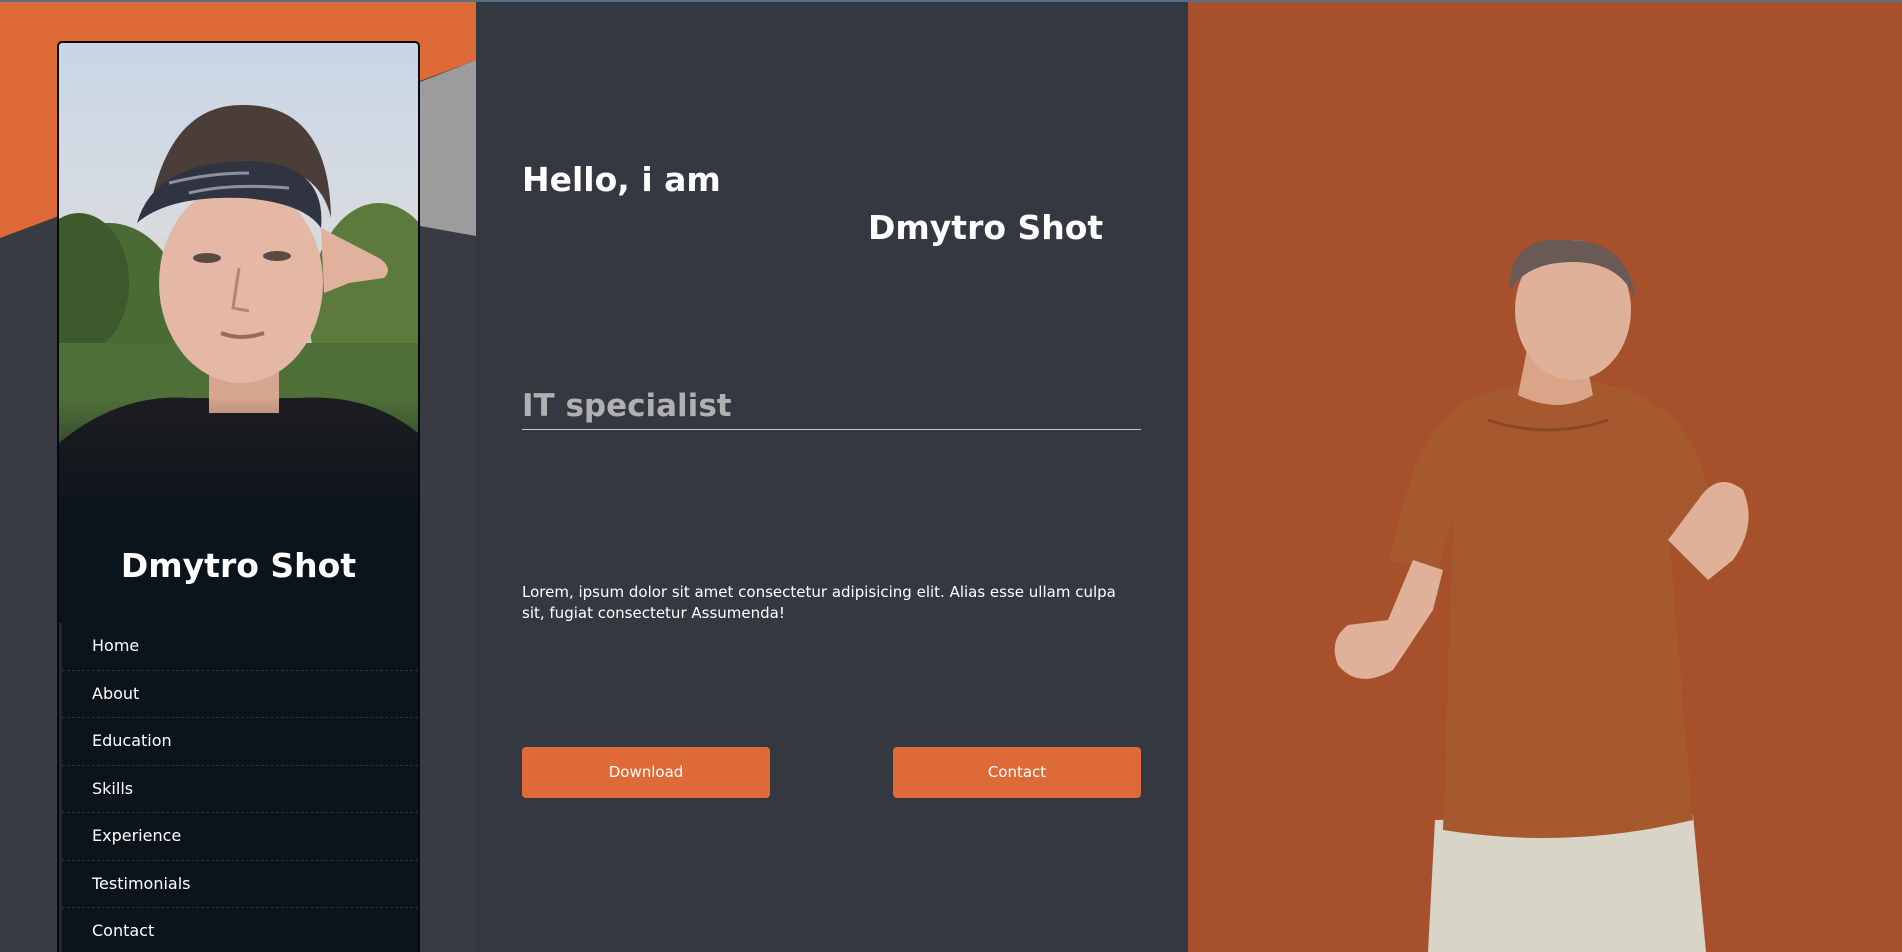  What do you see at coordinates (240, 884) in the screenshot?
I see `nav-item-testimonials: Testimonials` at bounding box center [240, 884].